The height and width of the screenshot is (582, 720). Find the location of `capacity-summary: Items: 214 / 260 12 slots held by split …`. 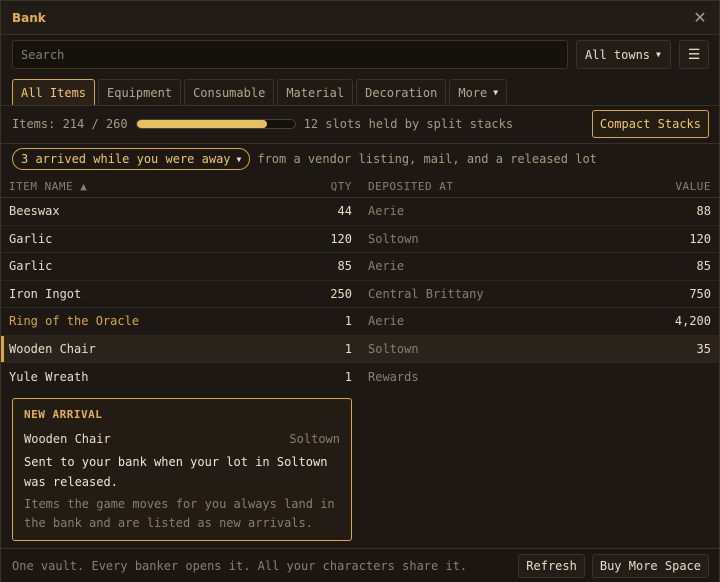

capacity-summary: Items: 214 / 260 12 slots held by split … is located at coordinates (360, 124).